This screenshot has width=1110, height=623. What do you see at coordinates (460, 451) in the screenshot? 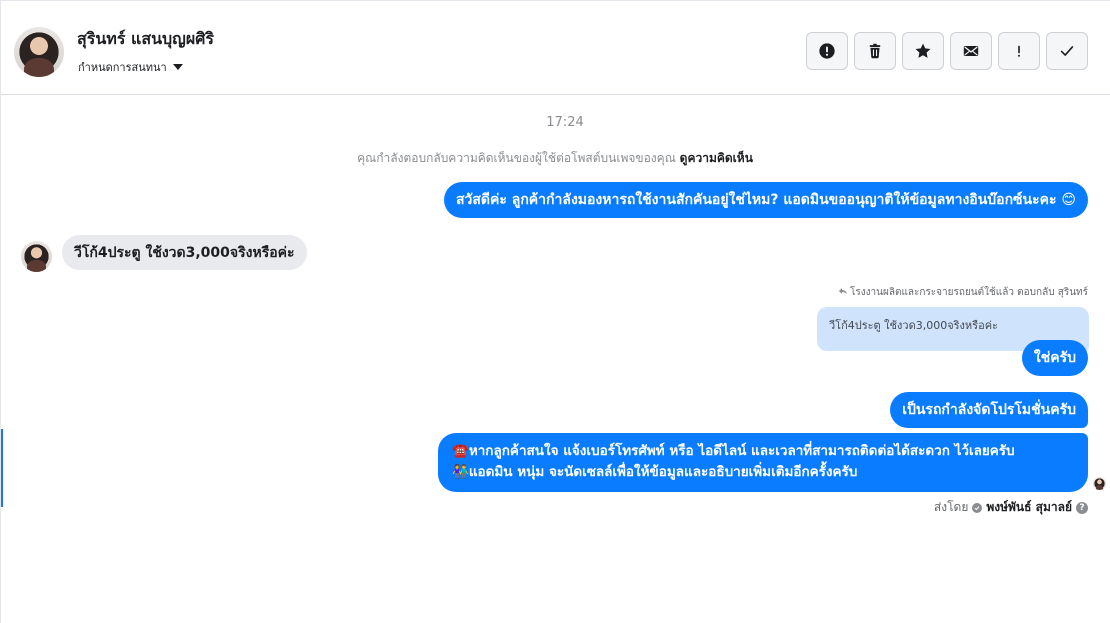
I see `telephone-icon: ☎️` at bounding box center [460, 451].